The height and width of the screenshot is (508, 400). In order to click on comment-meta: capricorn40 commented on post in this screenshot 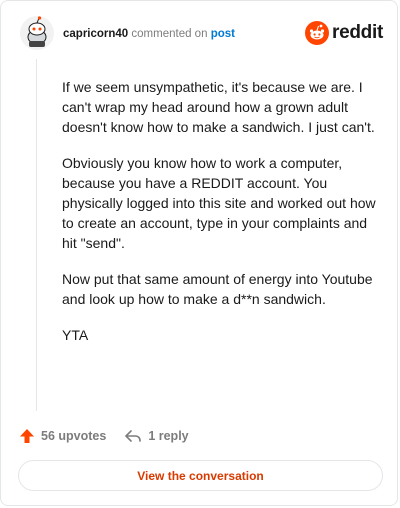, I will do `click(149, 34)`.